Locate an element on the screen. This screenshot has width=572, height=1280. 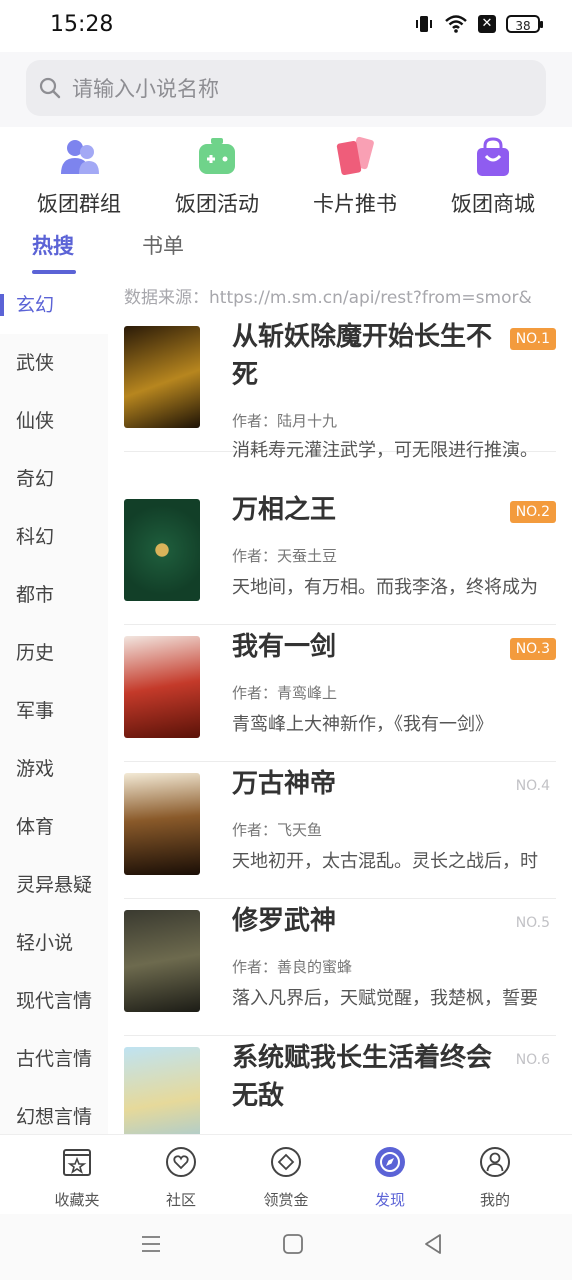
compass-icon is located at coordinates (390, 1162).